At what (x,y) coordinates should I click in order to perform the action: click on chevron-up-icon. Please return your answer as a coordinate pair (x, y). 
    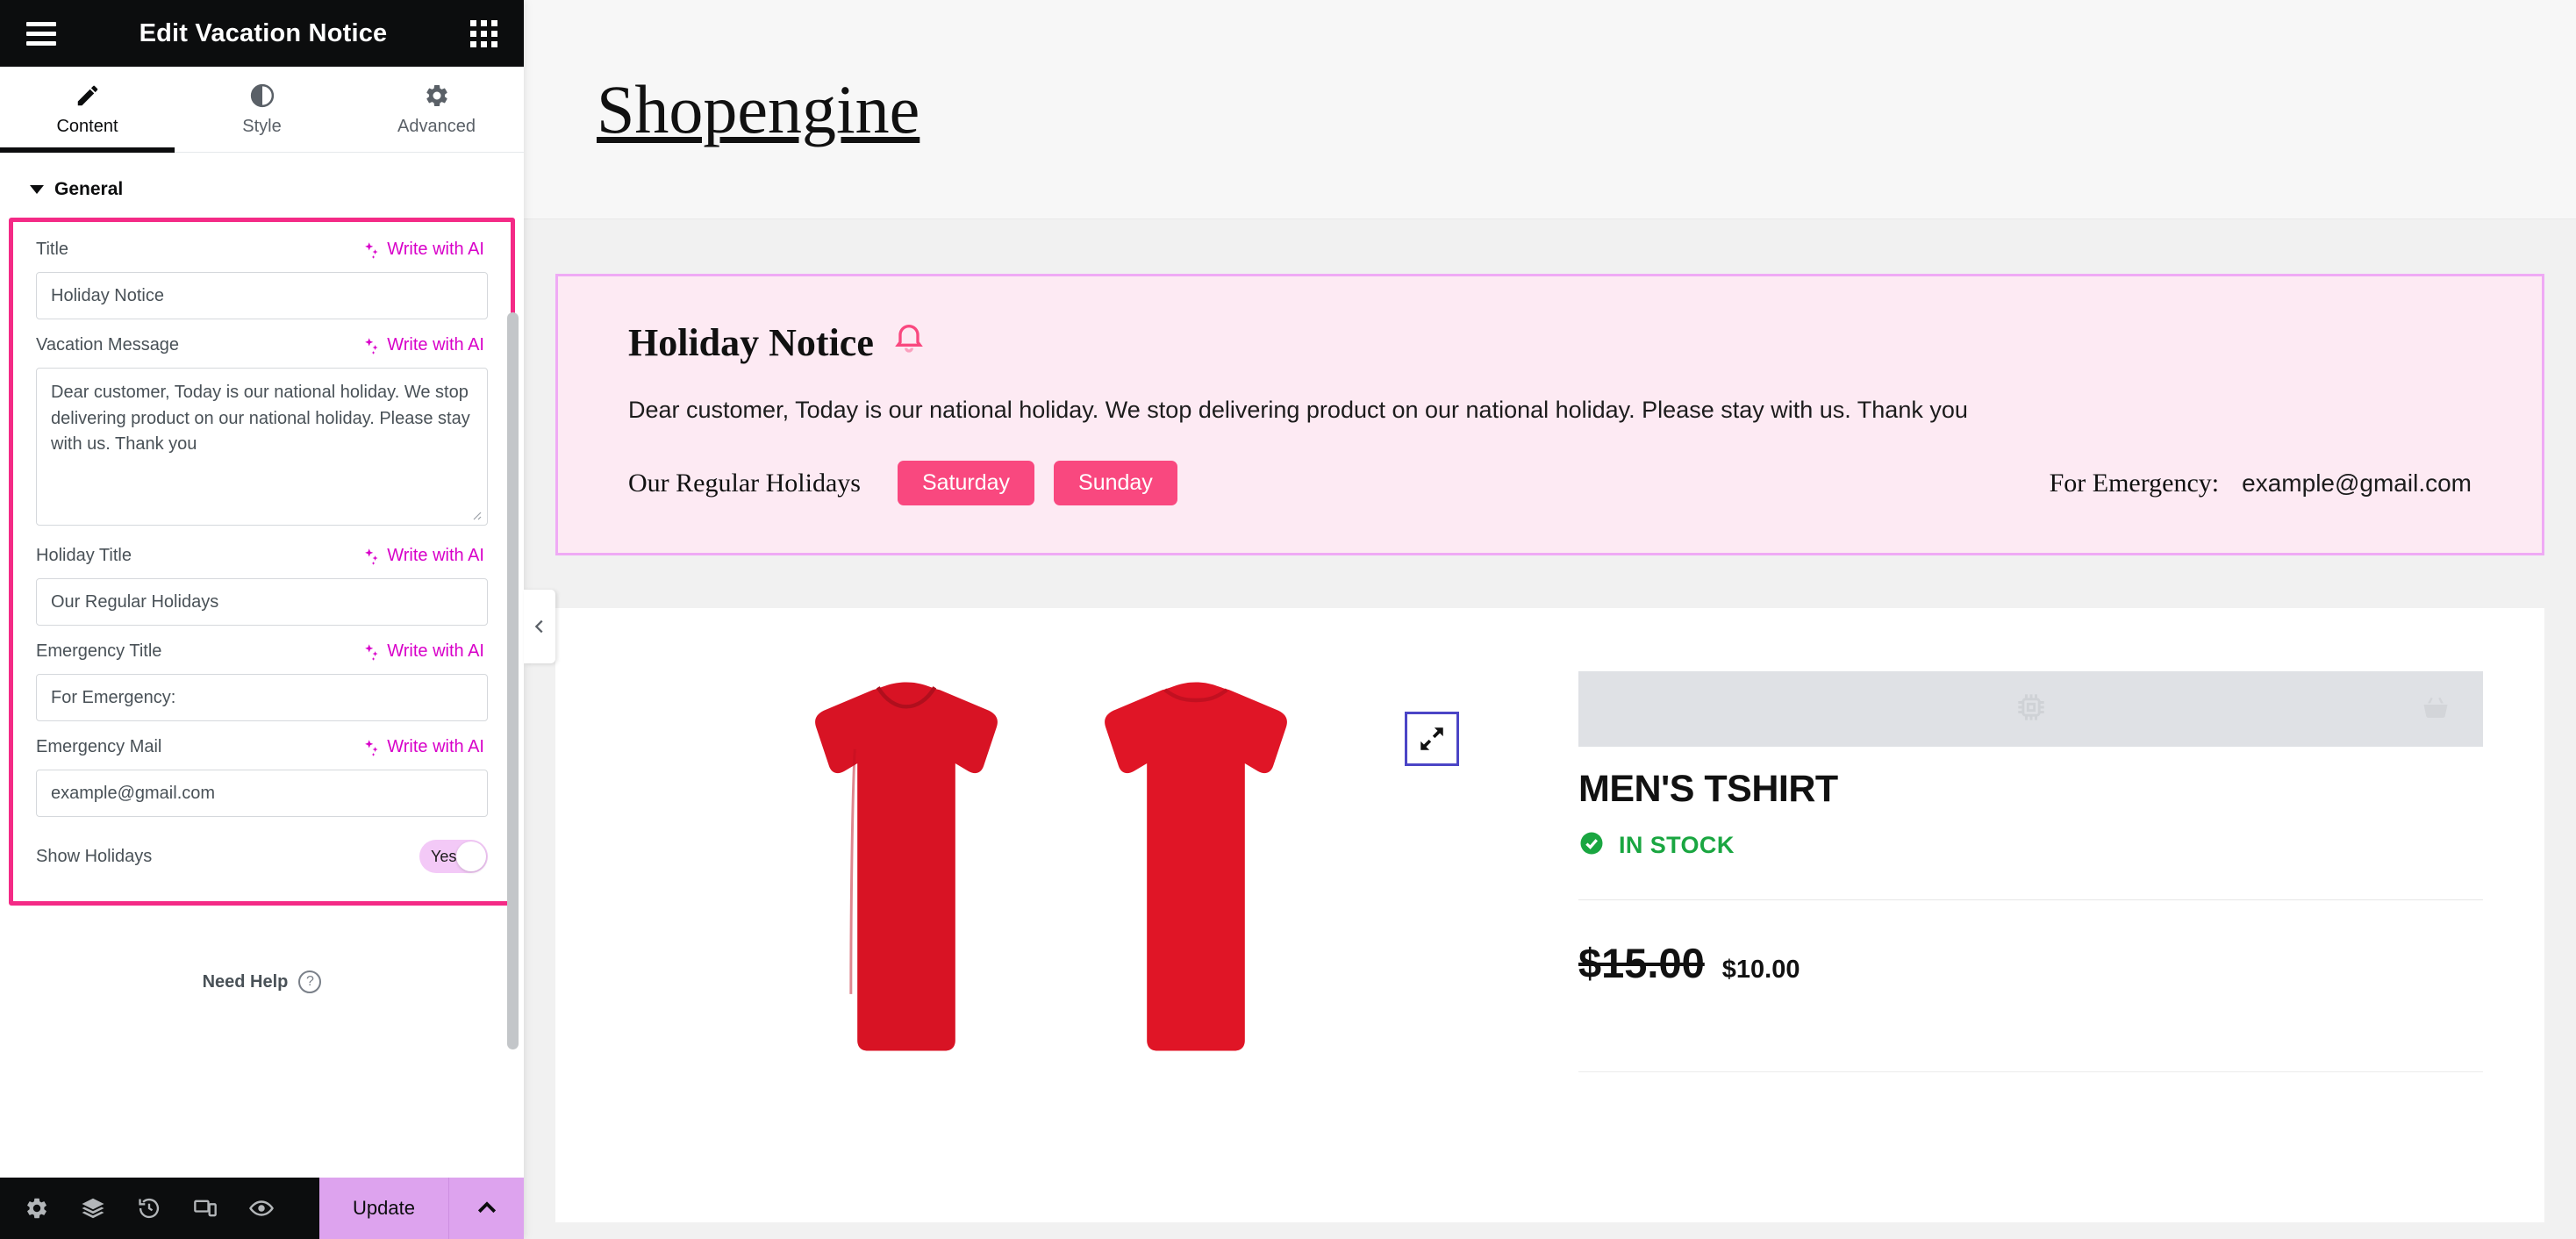
    Looking at the image, I should click on (486, 1208).